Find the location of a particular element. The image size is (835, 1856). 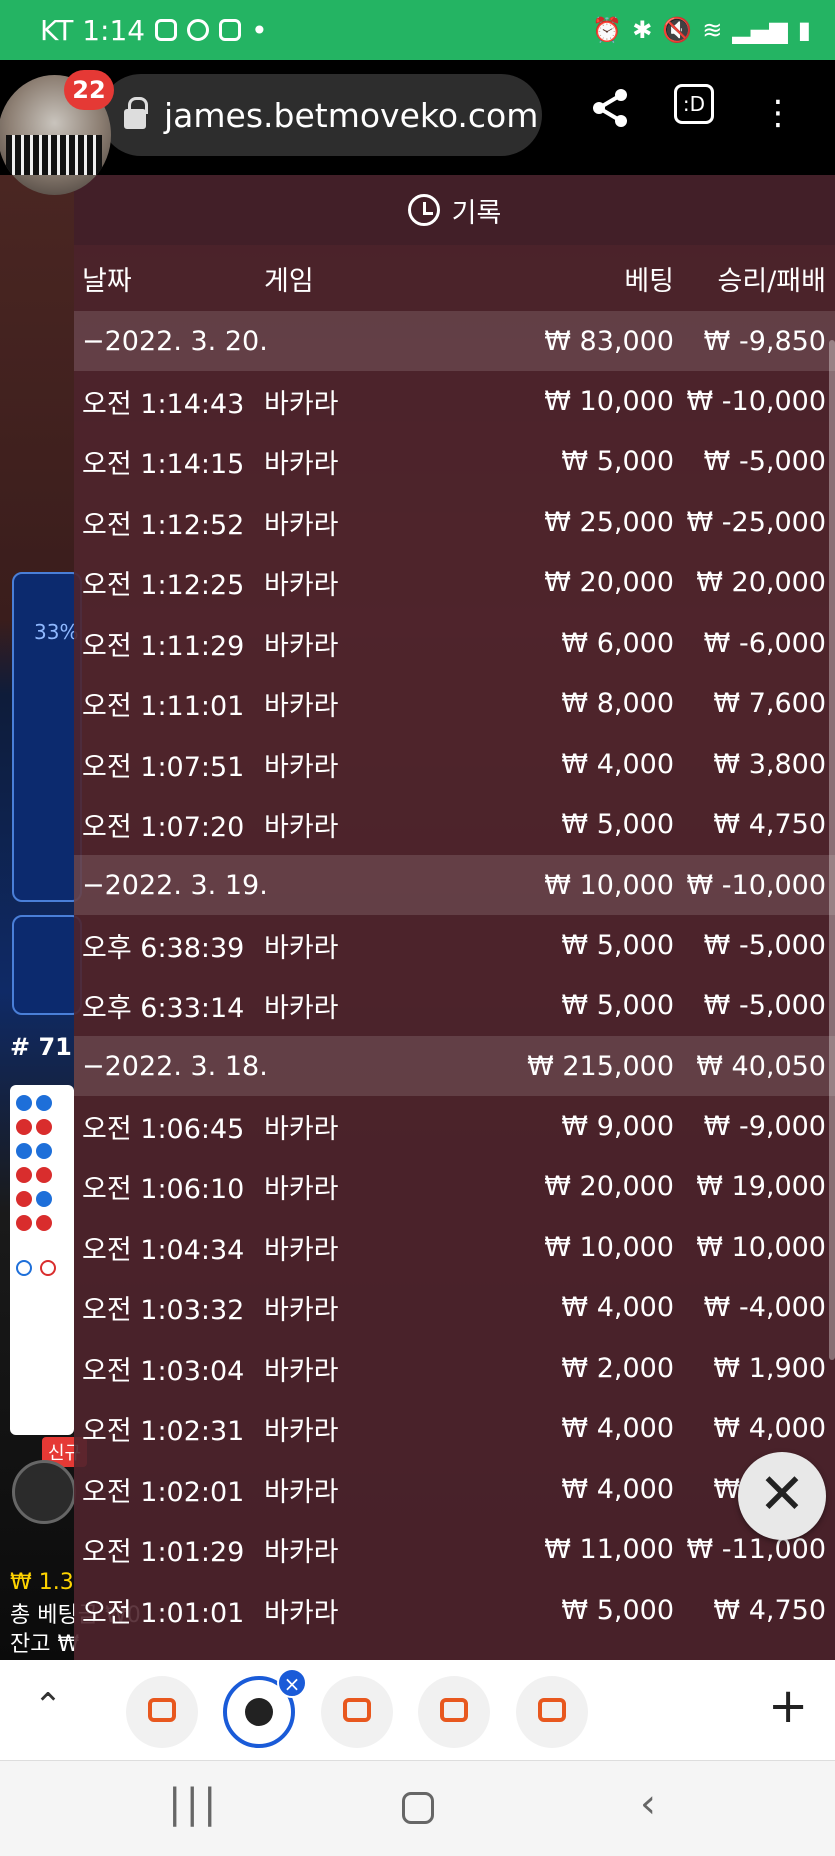

row-win-loss: ₩ 1,900 is located at coordinates (769, 1368).